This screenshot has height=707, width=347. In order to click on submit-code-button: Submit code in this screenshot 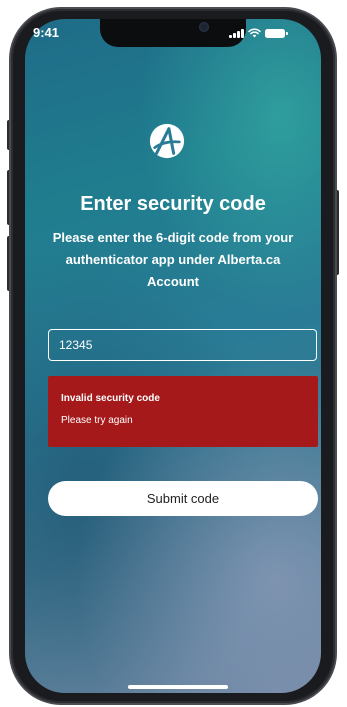, I will do `click(183, 498)`.